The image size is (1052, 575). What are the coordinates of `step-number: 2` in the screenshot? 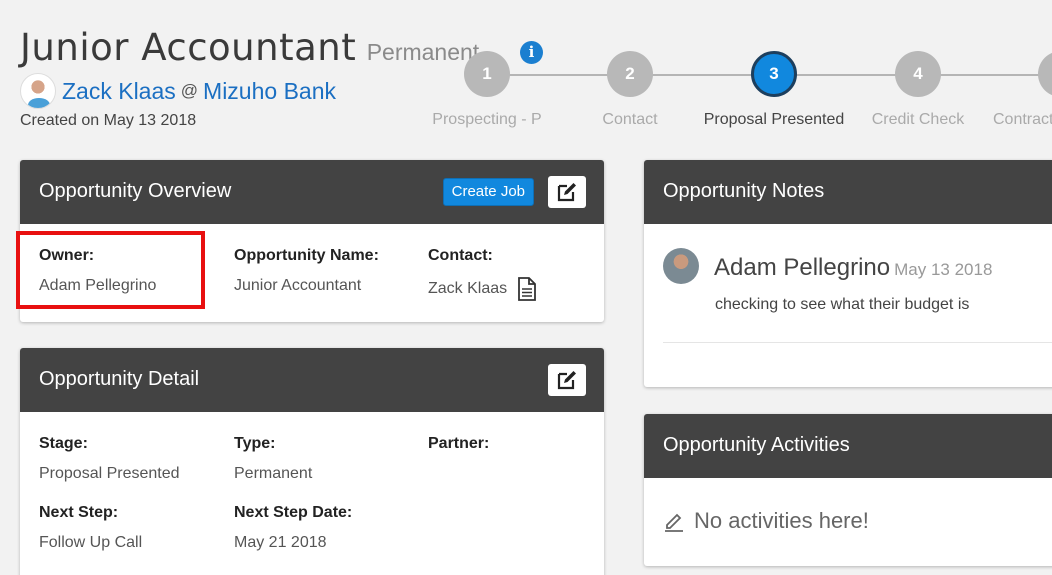 It's located at (630, 74).